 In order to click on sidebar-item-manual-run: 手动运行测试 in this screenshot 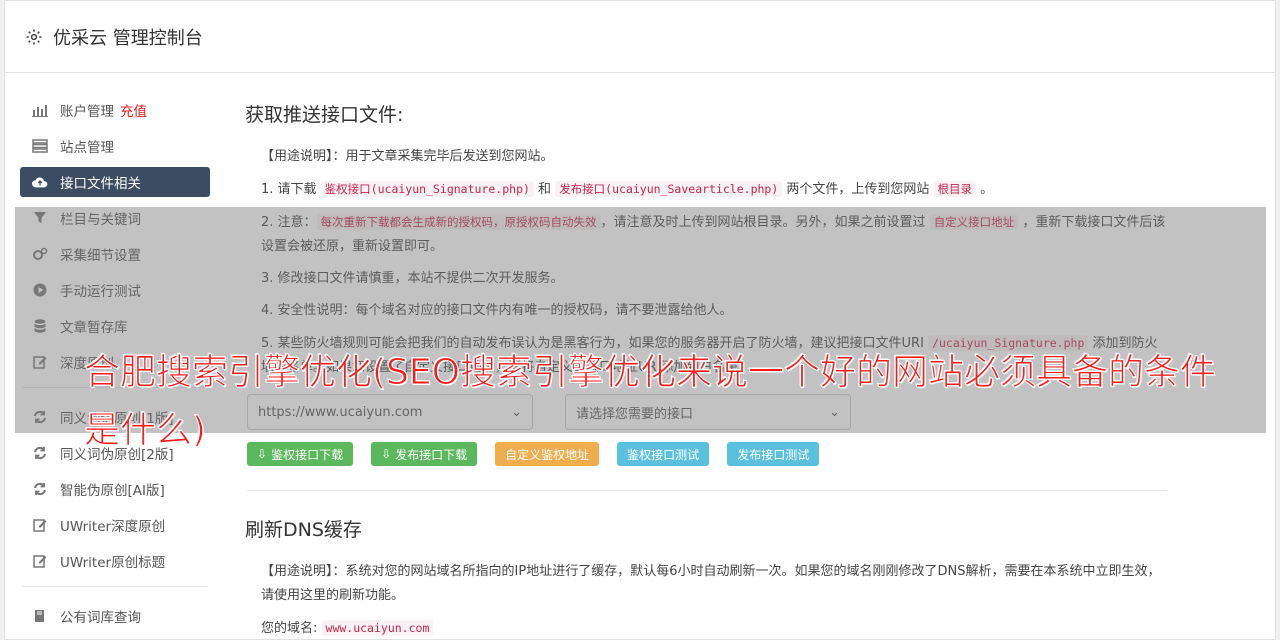, I will do `click(115, 290)`.